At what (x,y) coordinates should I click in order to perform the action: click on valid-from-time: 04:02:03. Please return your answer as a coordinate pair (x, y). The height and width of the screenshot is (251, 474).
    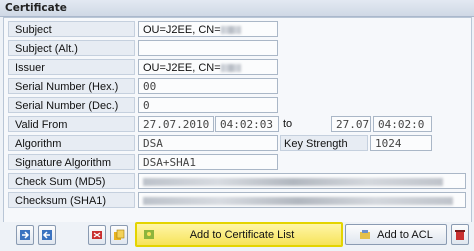
    Looking at the image, I should click on (246, 124).